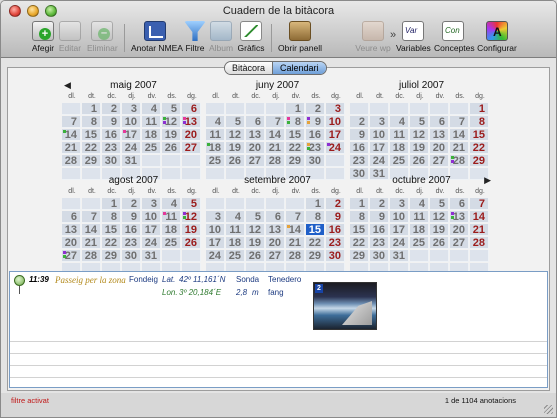 This screenshot has height=418, width=557. Describe the element at coordinates (131, 204) in the screenshot. I see `calendar-day: 2` at that location.